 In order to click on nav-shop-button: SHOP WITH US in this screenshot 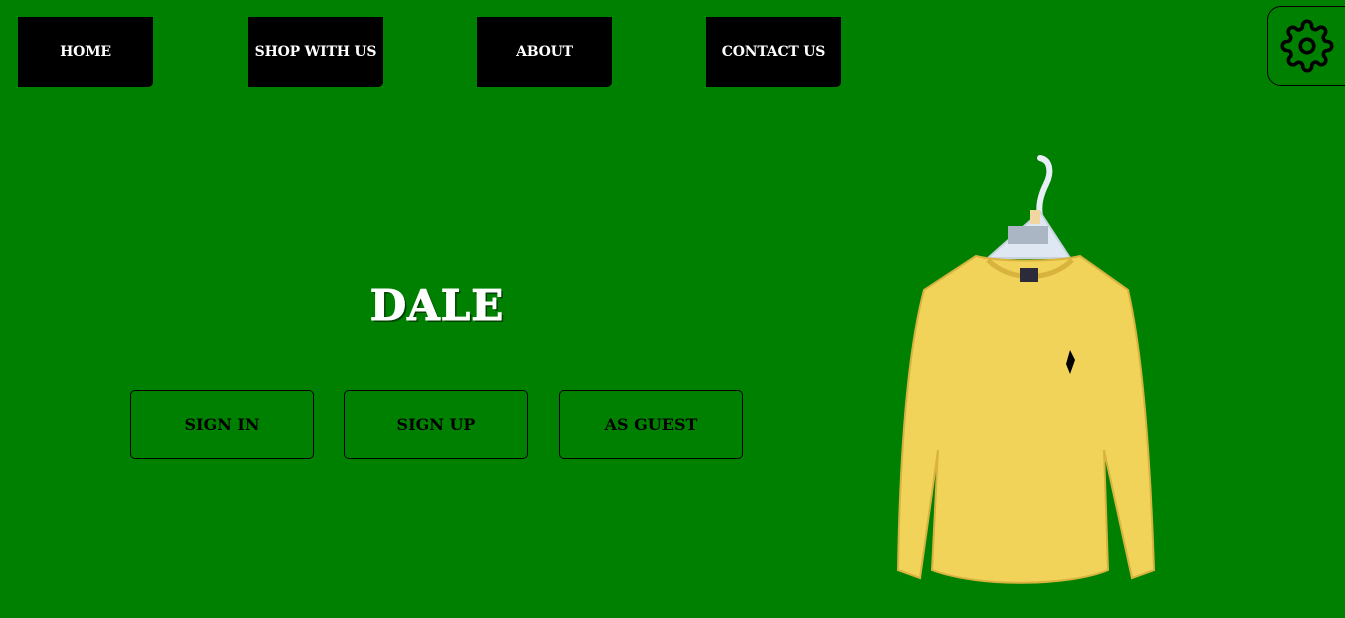, I will do `click(315, 52)`.